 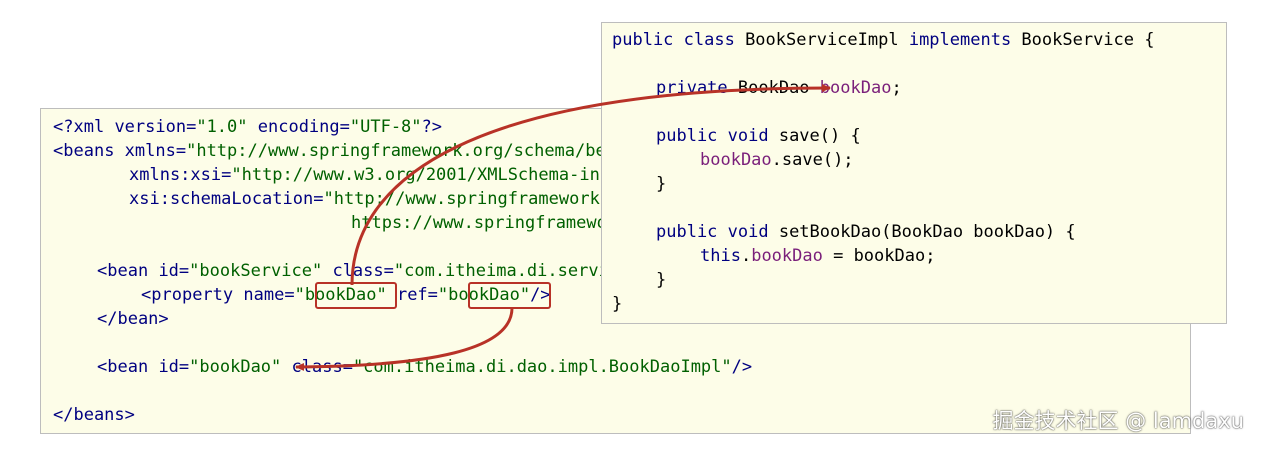 I want to click on field-name: bookDao, so click(x=855, y=88).